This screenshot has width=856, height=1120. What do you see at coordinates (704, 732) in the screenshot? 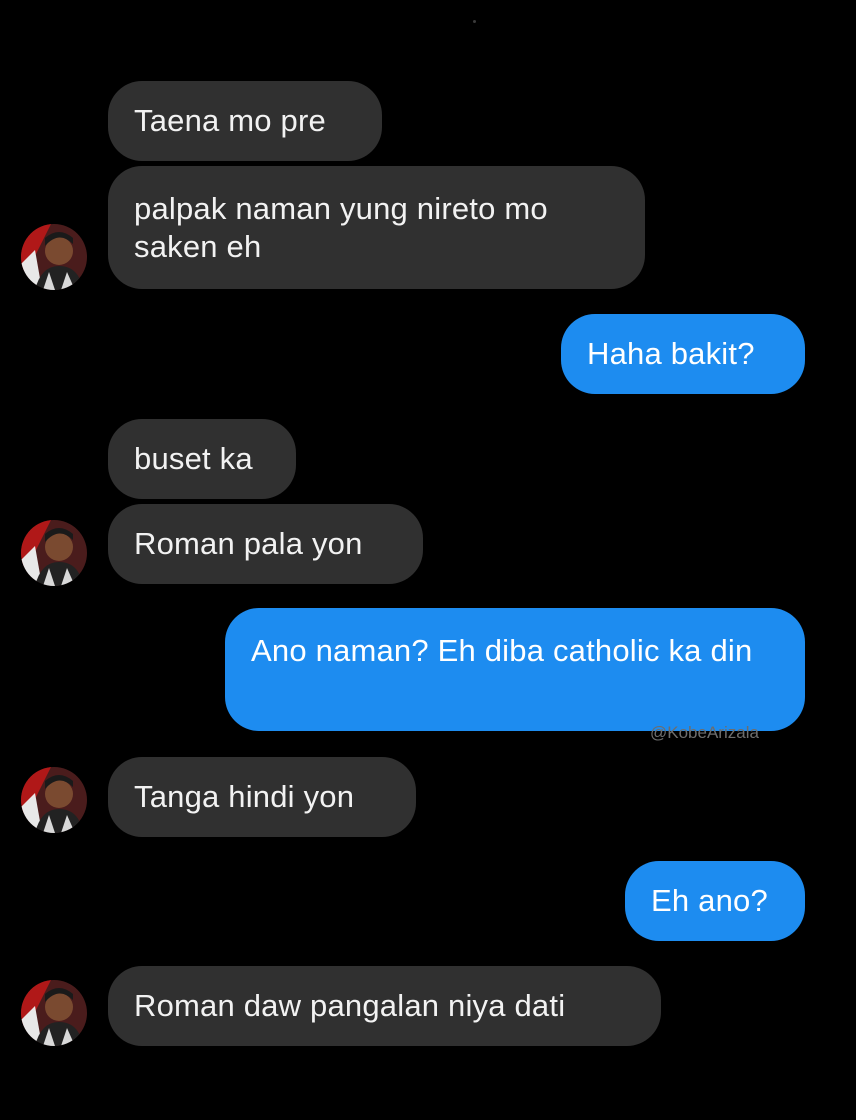
I see `watermark: @KobeArizala` at bounding box center [704, 732].